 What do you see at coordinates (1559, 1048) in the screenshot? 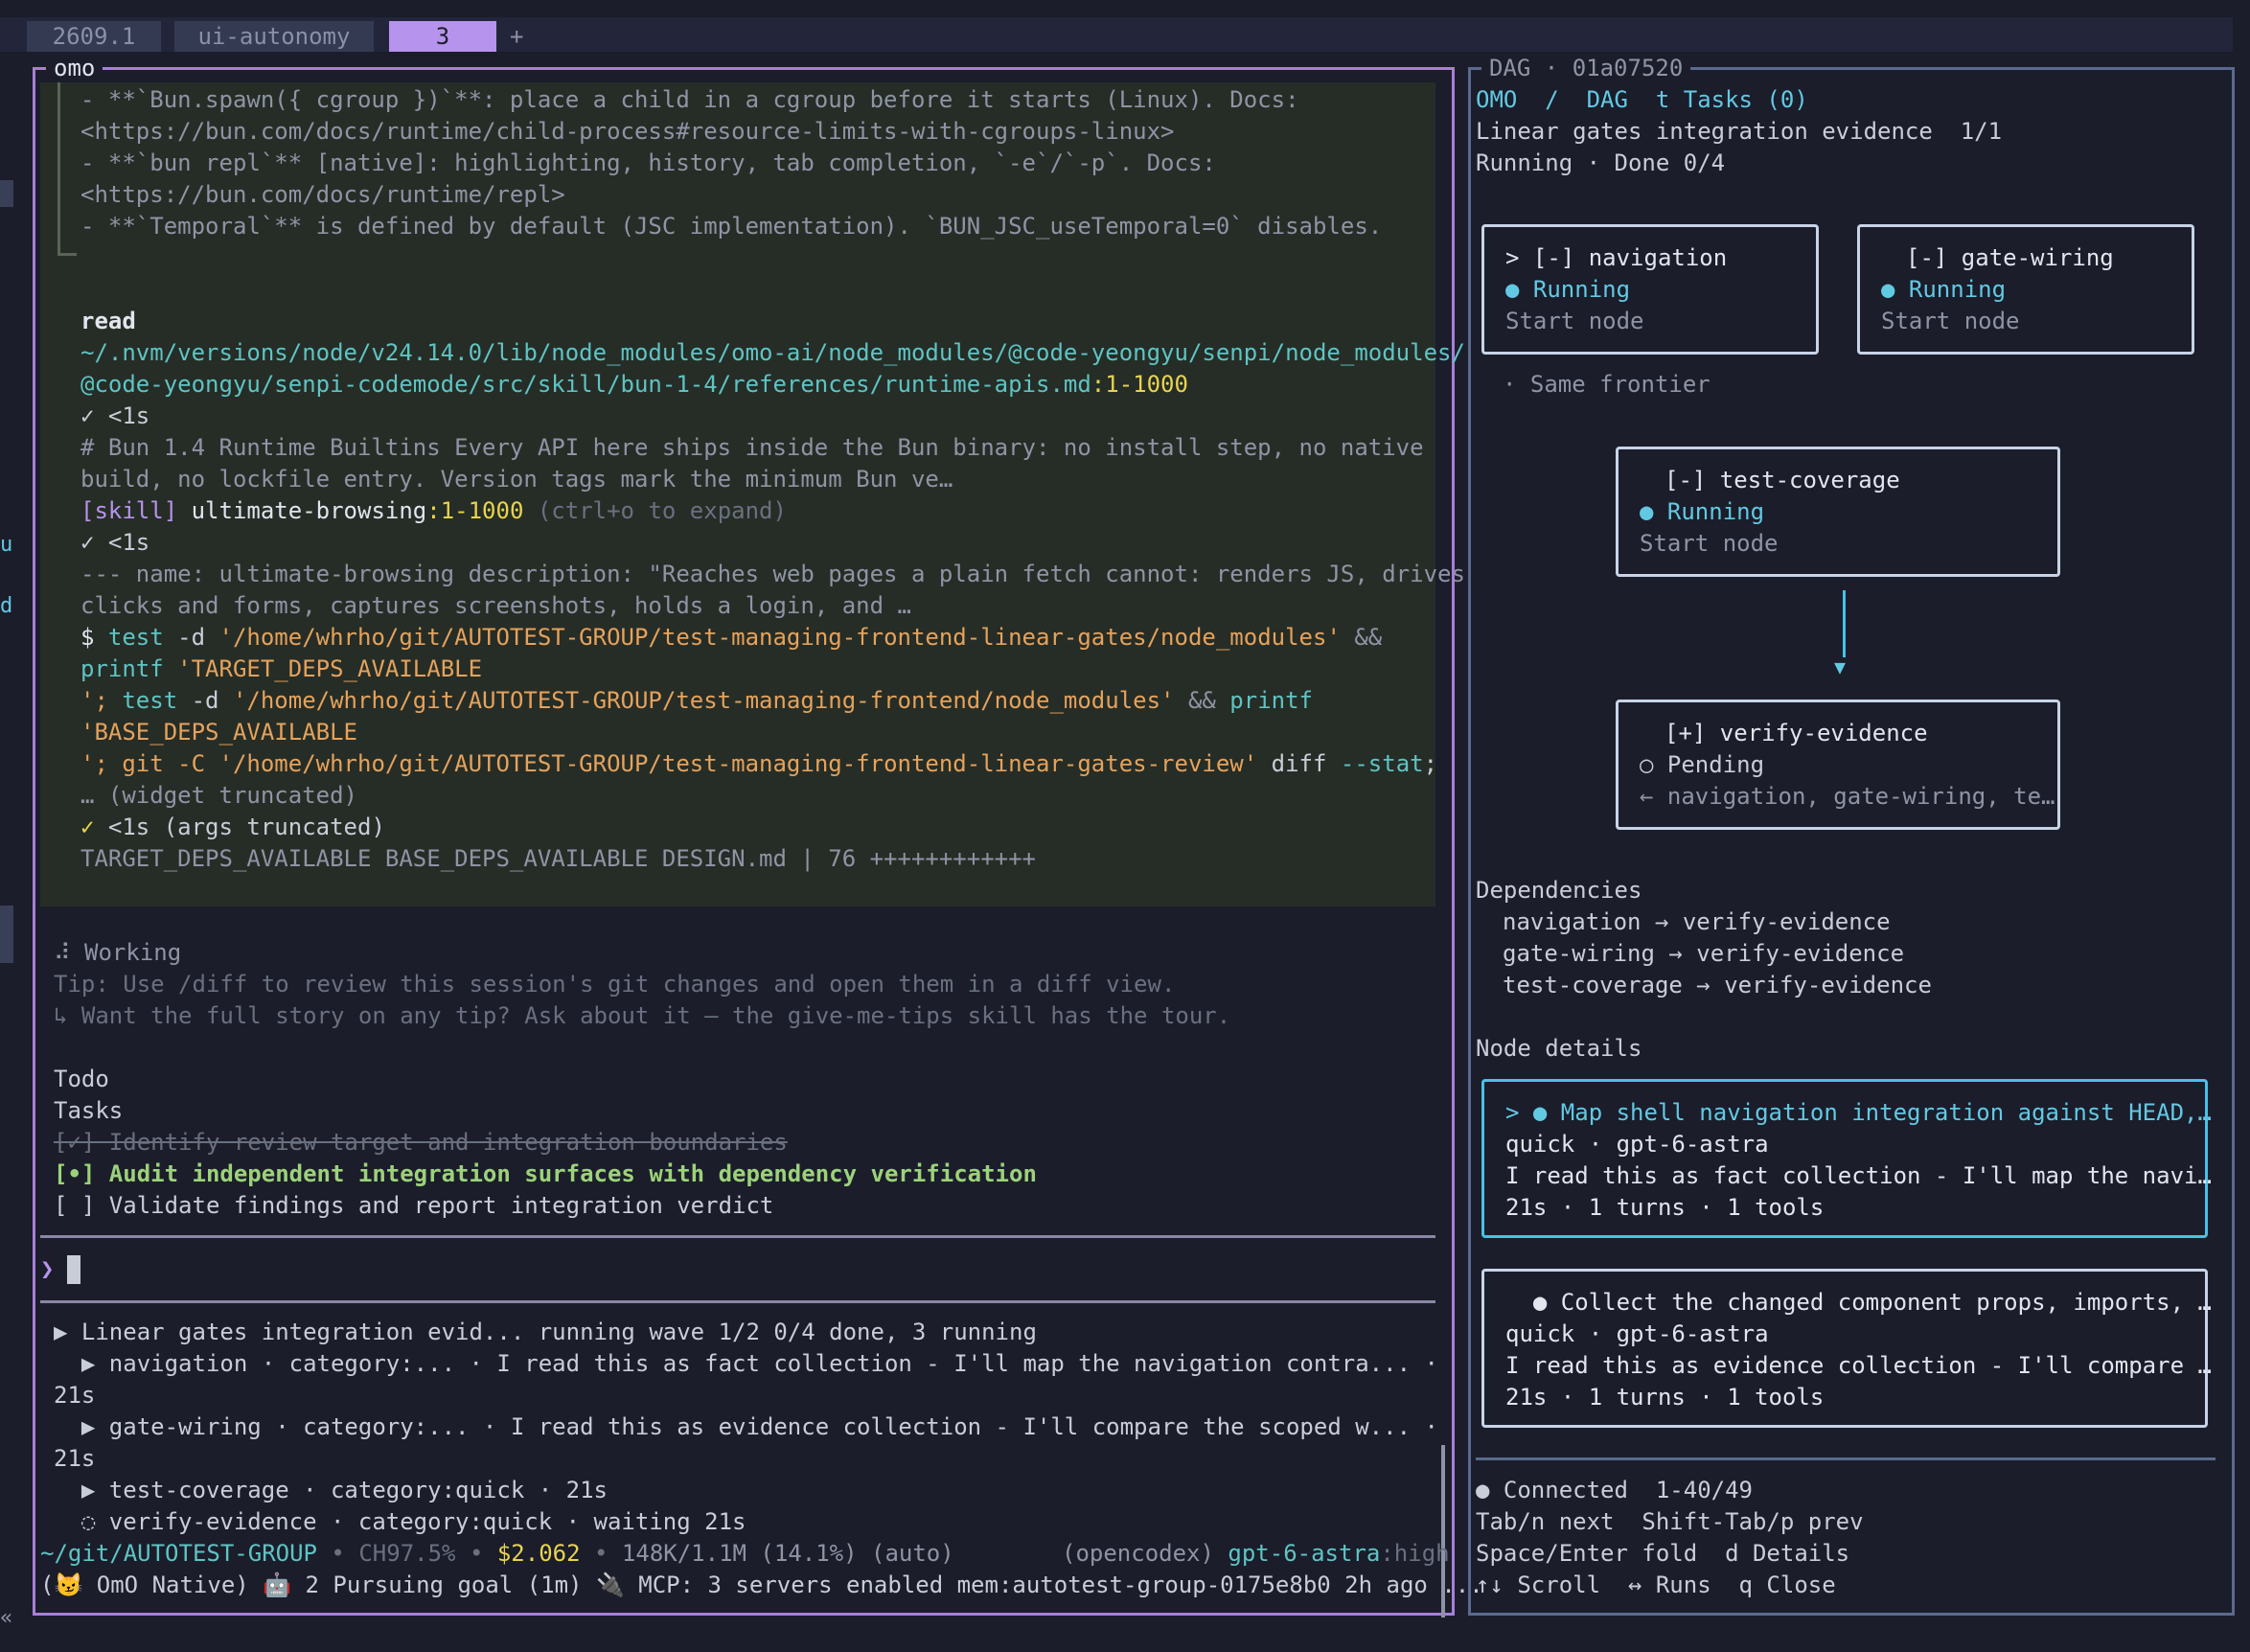
I see `node-details-heading: Node details` at bounding box center [1559, 1048].